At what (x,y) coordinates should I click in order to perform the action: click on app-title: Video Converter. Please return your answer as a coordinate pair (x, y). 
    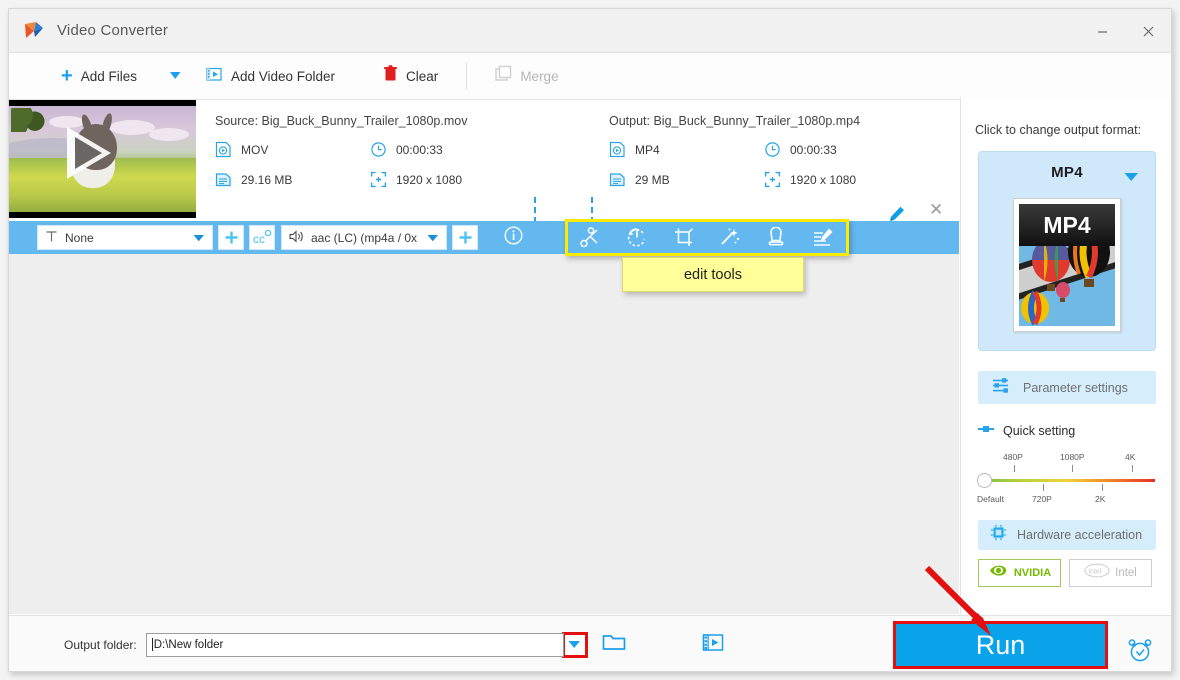
    Looking at the image, I should click on (113, 30).